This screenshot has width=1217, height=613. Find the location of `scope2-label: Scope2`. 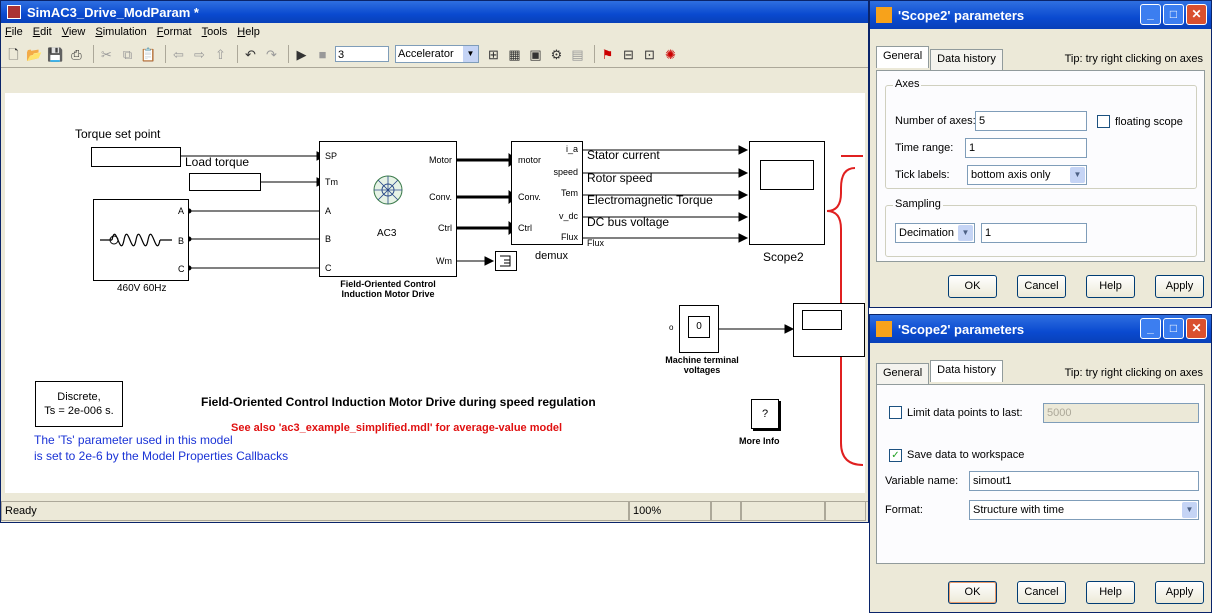

scope2-label: Scope2 is located at coordinates (783, 257).